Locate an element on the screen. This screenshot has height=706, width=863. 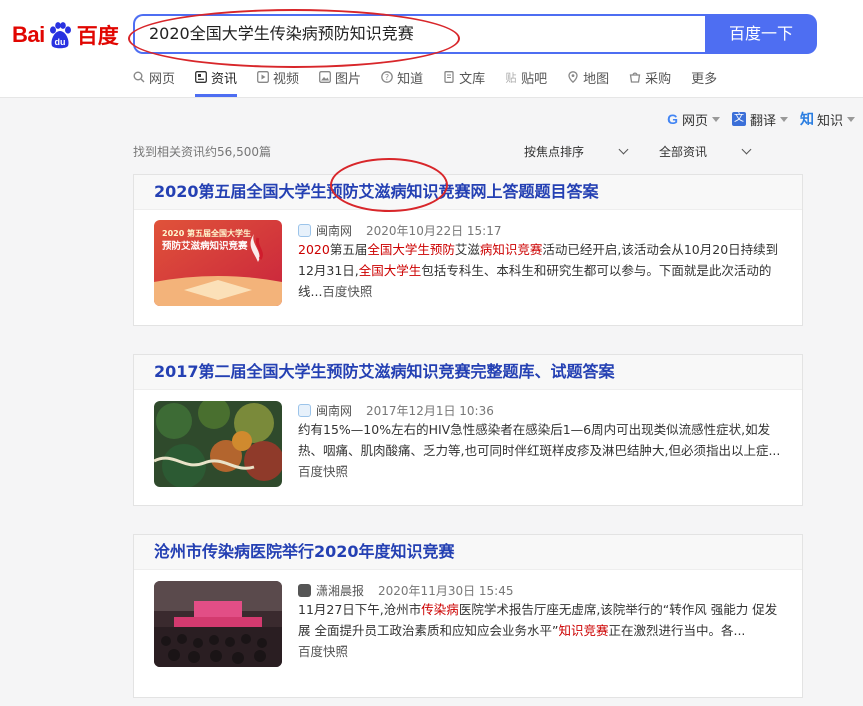
tab-video: 视频 is located at coordinates (278, 77).